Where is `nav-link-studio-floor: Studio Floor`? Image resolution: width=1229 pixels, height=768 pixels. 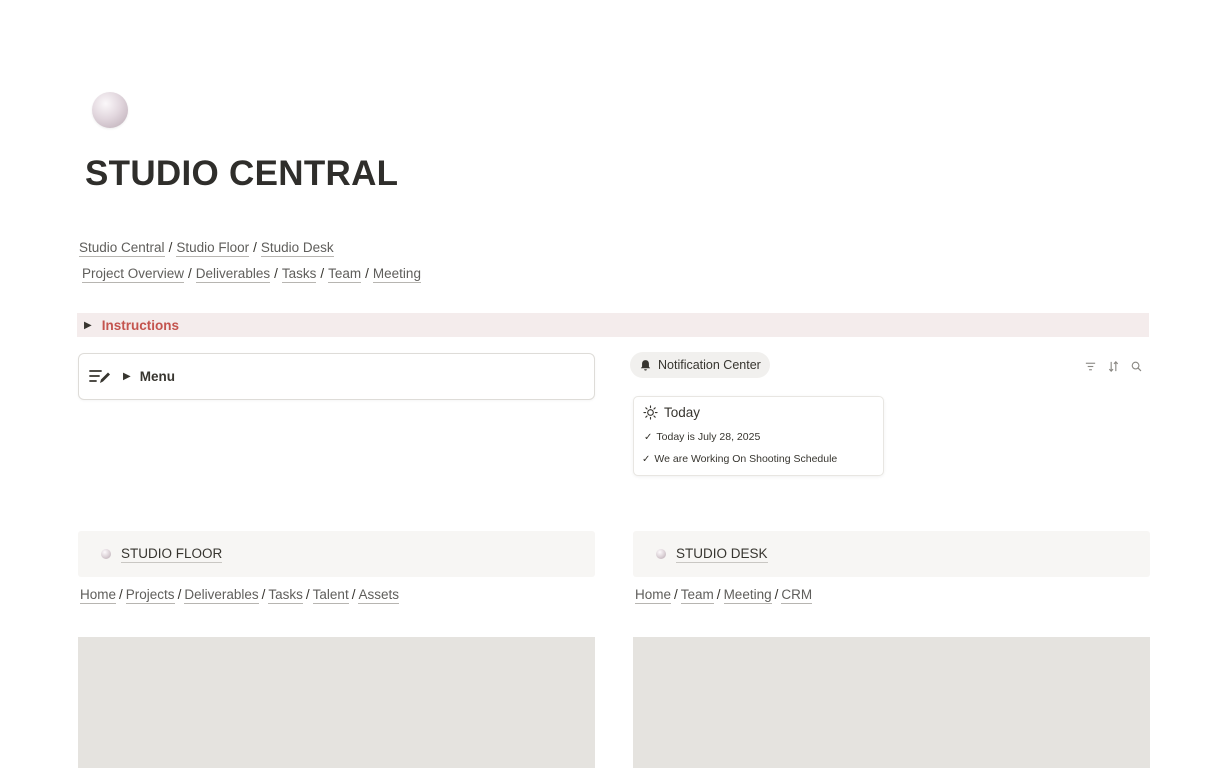
nav-link-studio-floor: Studio Floor is located at coordinates (213, 248).